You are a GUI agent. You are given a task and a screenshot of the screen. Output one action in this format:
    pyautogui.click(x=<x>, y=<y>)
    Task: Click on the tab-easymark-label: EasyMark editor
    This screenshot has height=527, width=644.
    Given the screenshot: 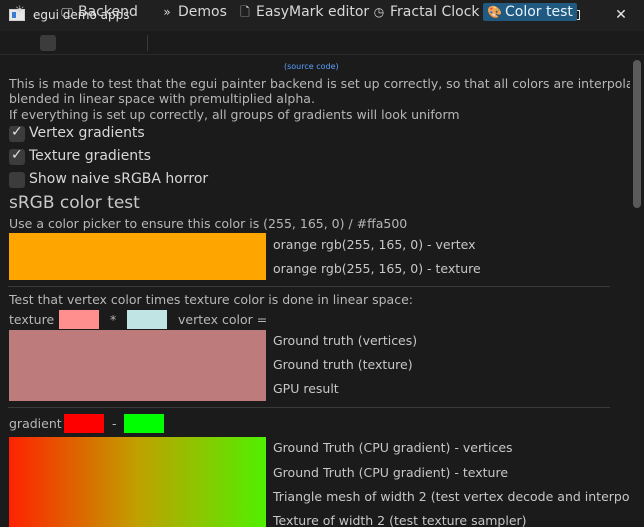 What is the action you would take?
    pyautogui.click(x=313, y=12)
    